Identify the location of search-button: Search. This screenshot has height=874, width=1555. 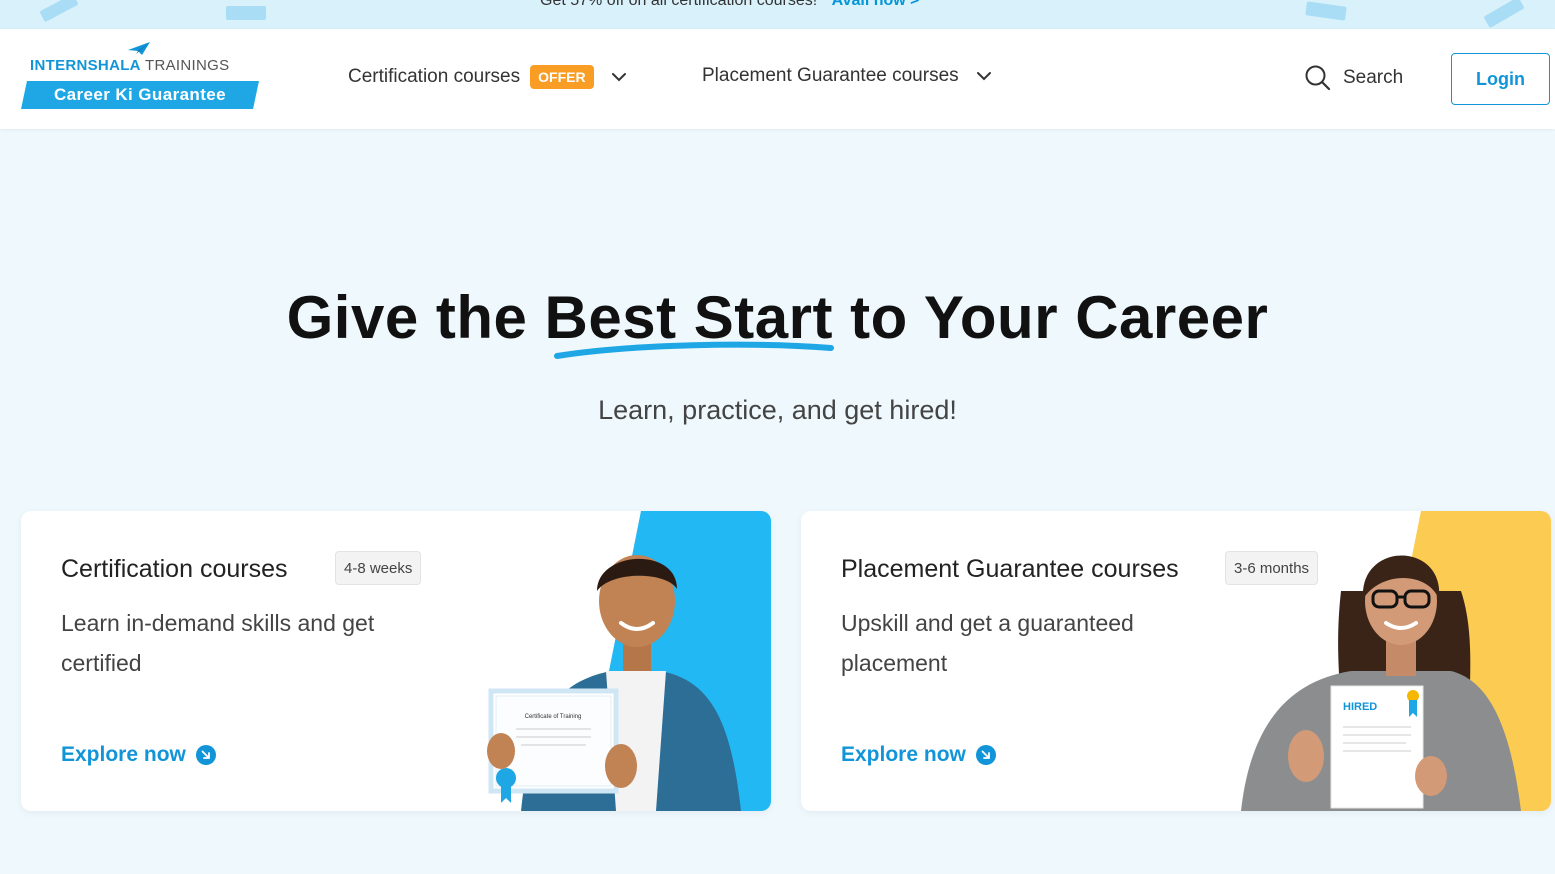
(1353, 77).